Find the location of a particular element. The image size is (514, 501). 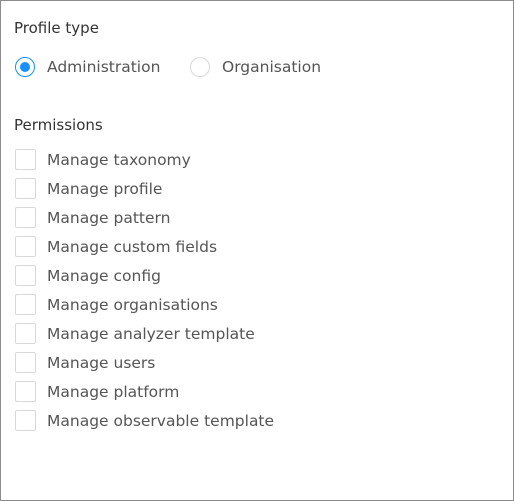

permission-manage-config: Manage config is located at coordinates (144, 275).